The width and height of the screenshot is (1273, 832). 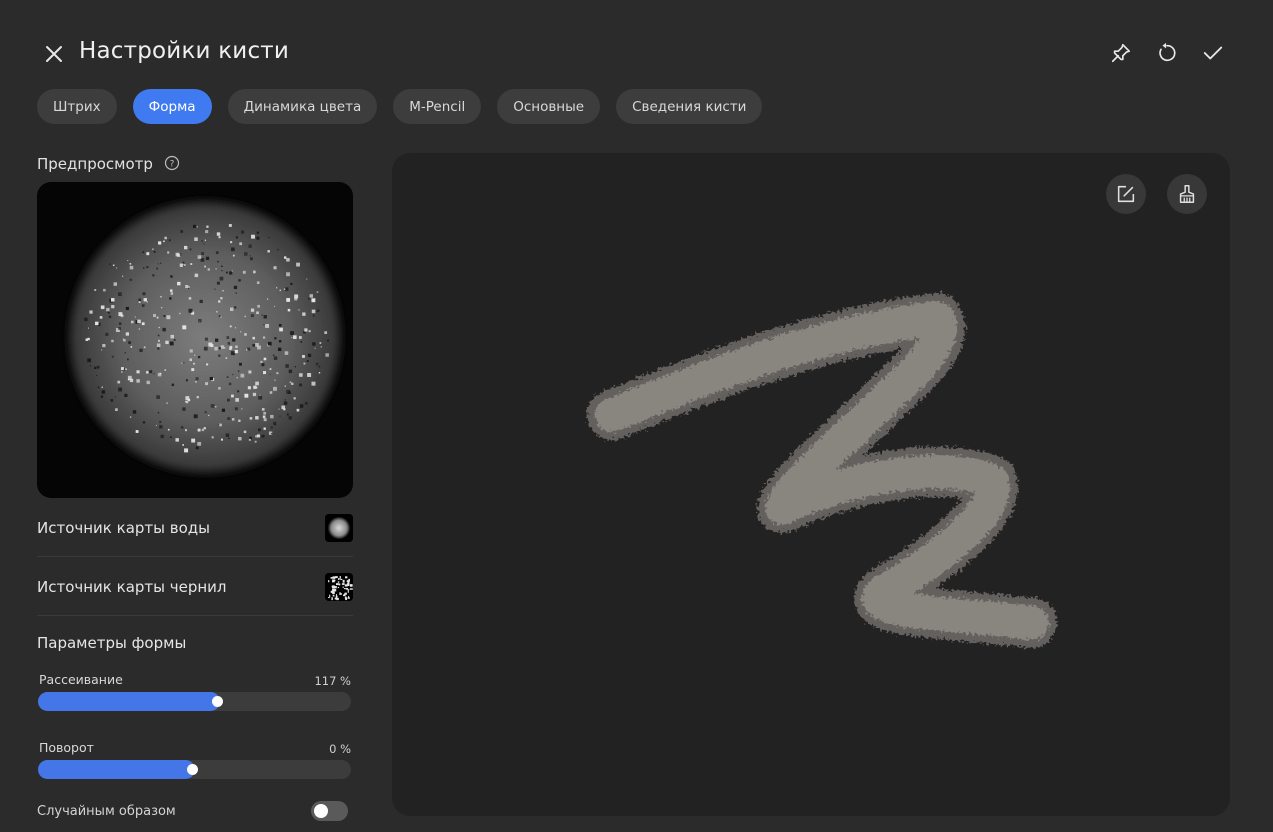 I want to click on pin-icon, so click(x=1121, y=53).